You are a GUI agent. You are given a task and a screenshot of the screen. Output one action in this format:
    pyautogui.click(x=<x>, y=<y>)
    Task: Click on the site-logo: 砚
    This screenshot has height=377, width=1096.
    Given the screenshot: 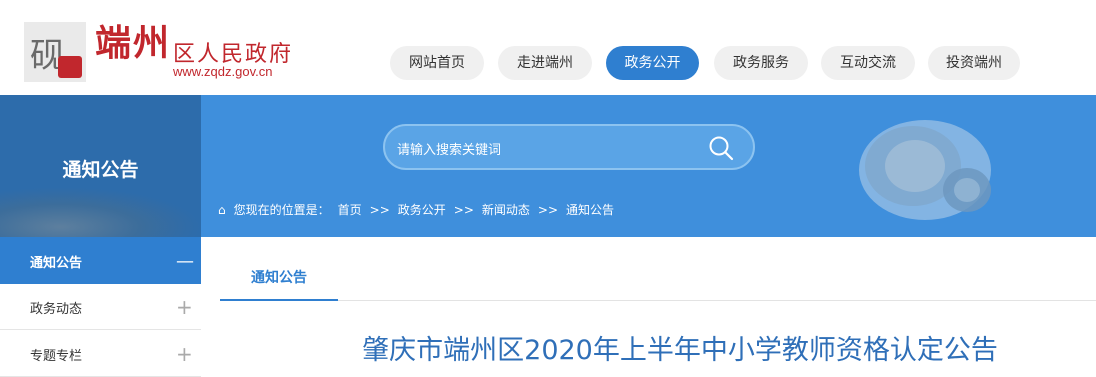 What is the action you would take?
    pyautogui.click(x=55, y=52)
    